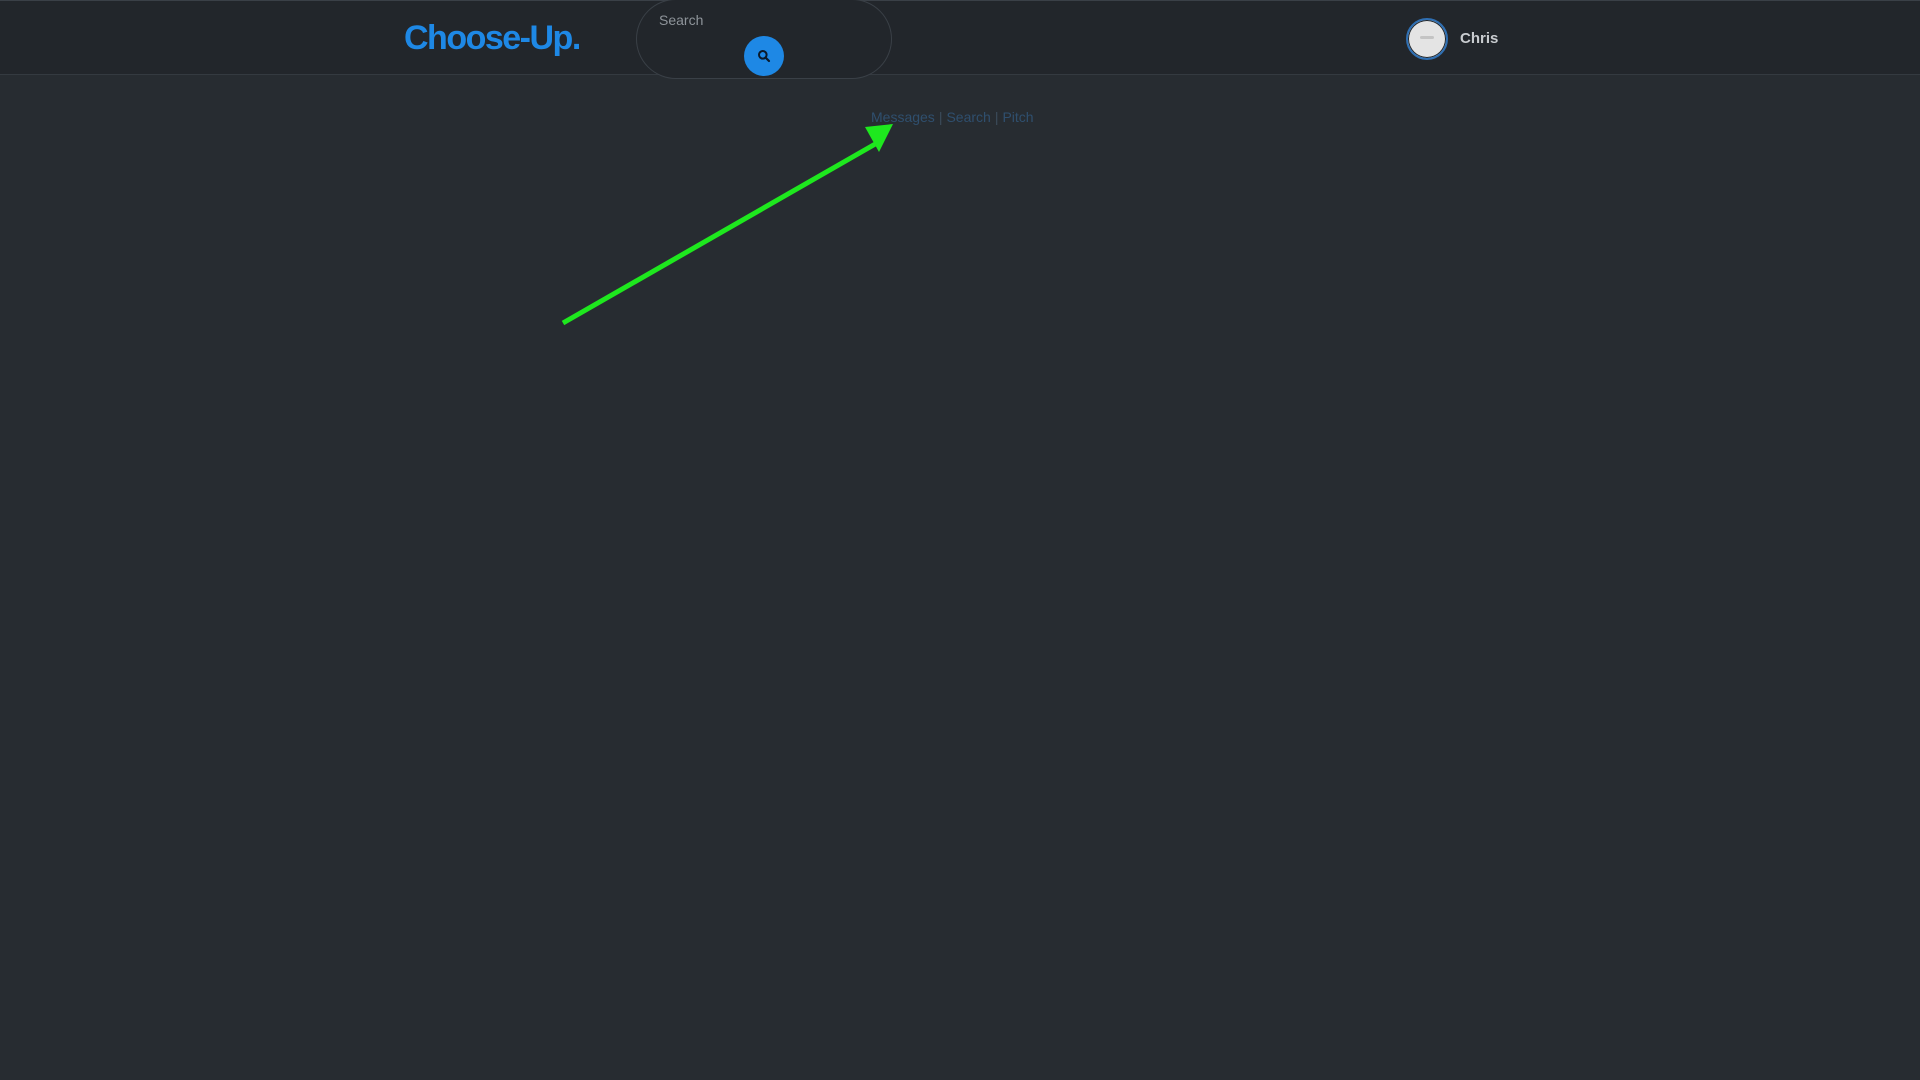 The image size is (1920, 1080). I want to click on brand-logo: Choose-Up., so click(492, 38).